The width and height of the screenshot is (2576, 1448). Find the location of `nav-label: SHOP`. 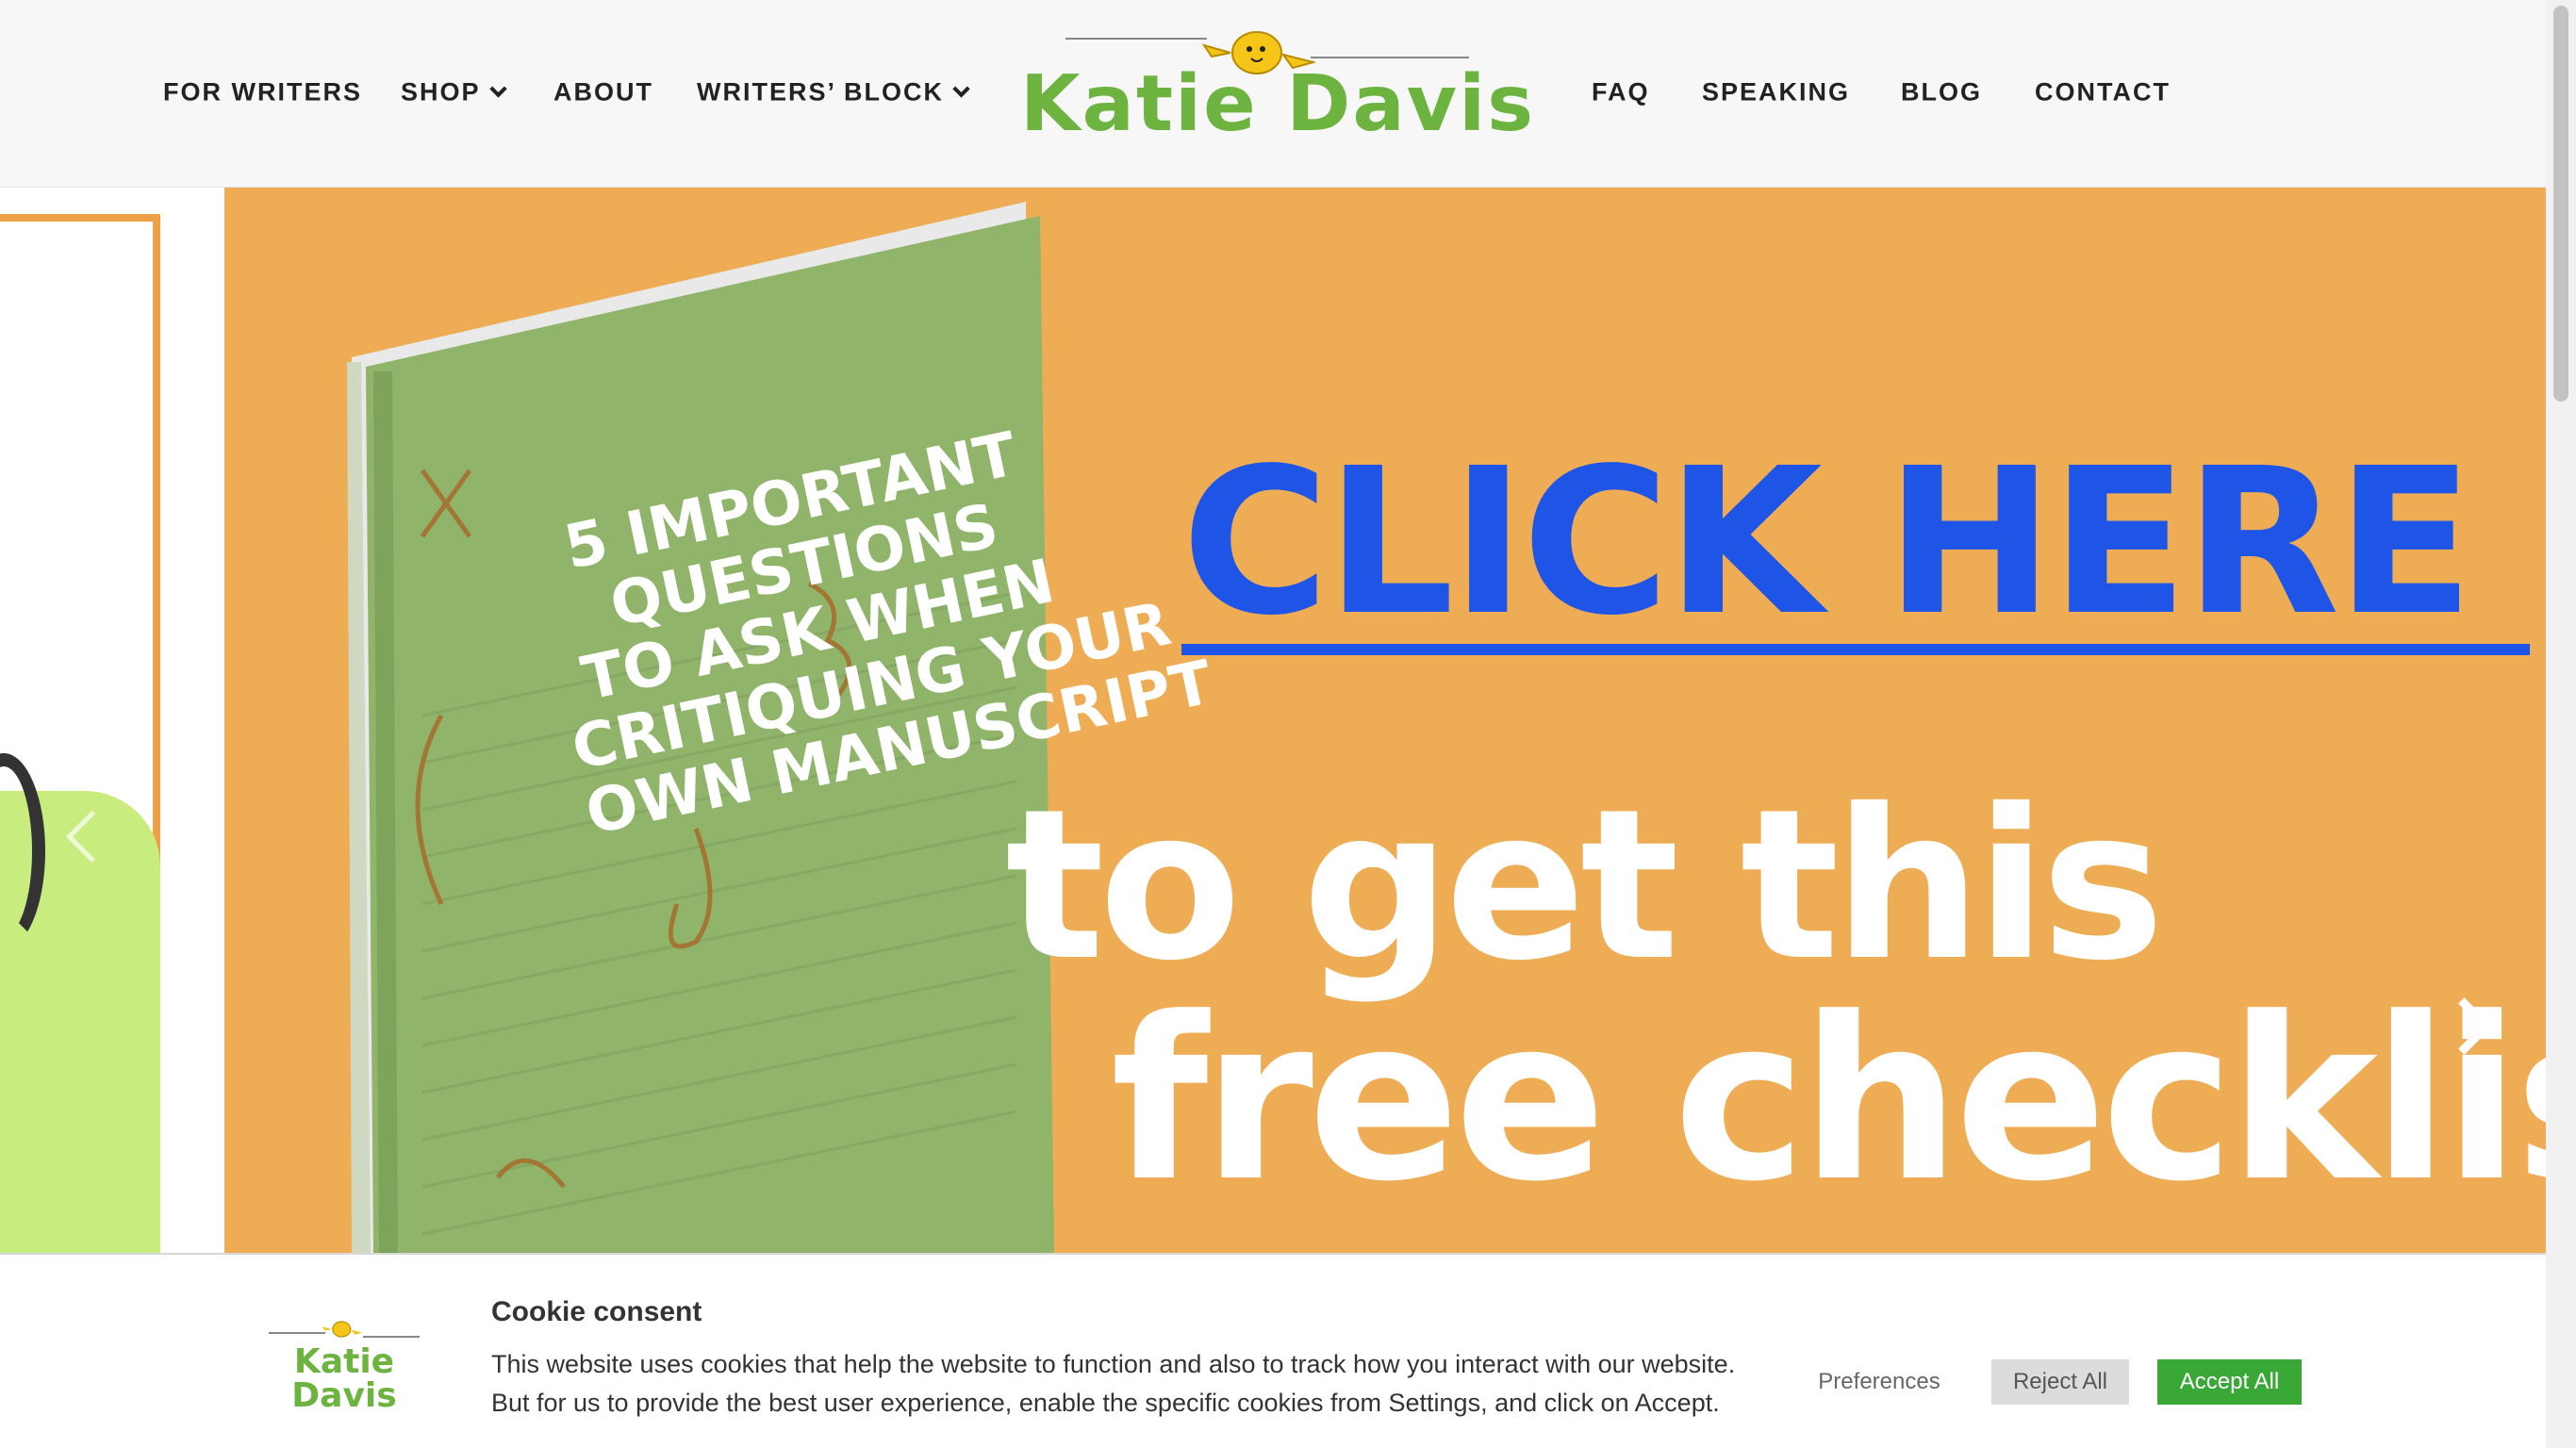

nav-label: SHOP is located at coordinates (441, 92).